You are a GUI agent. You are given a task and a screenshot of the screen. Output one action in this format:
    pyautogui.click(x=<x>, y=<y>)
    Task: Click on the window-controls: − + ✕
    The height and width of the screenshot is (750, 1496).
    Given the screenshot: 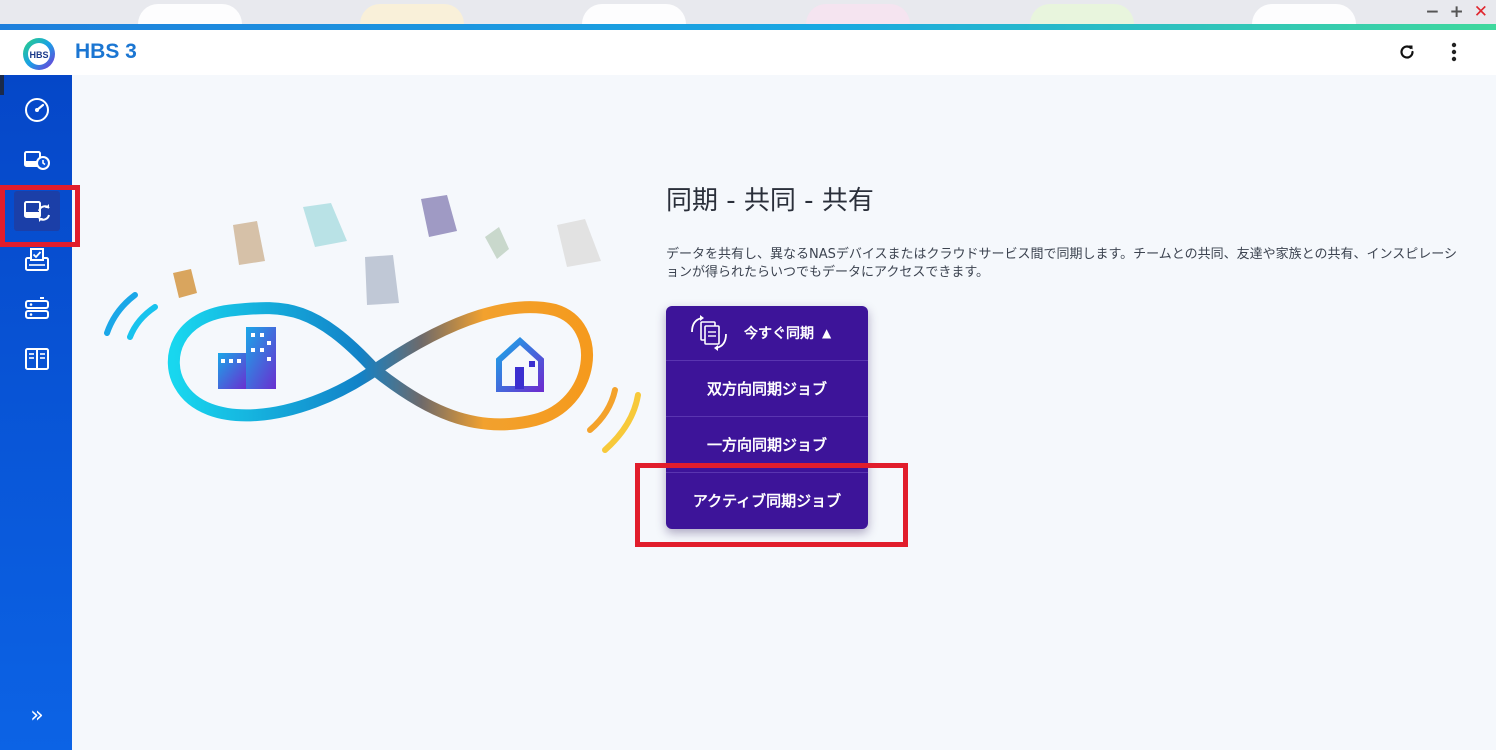 What is the action you would take?
    pyautogui.click(x=1456, y=12)
    